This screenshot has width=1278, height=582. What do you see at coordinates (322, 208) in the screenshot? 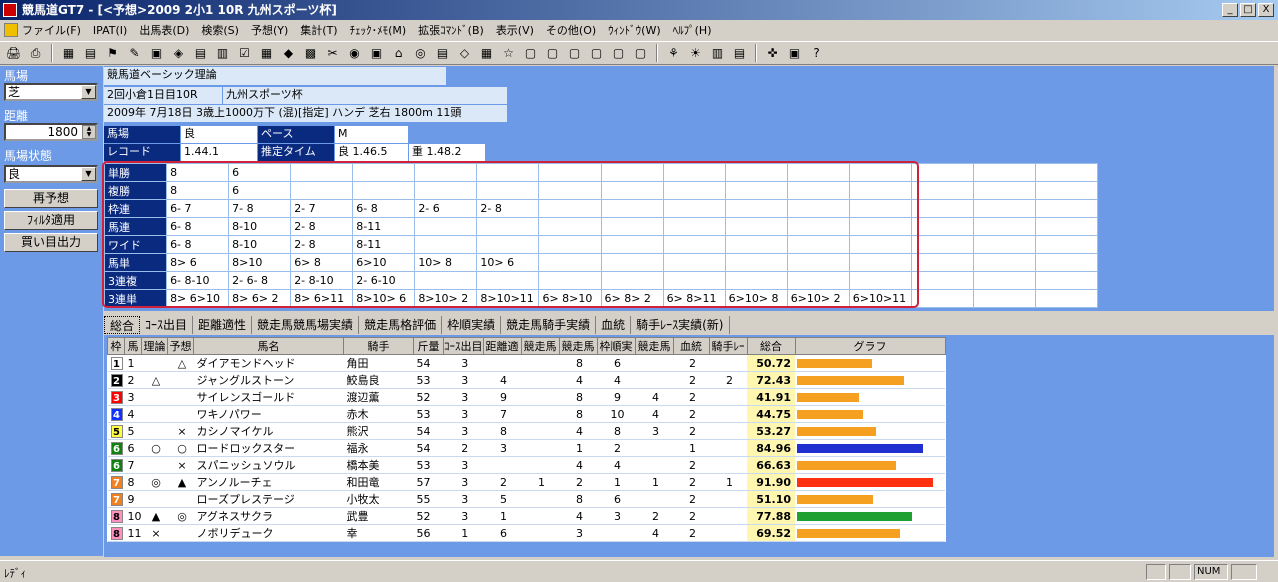
I see `bet-cell: 2- 7` at bounding box center [322, 208].